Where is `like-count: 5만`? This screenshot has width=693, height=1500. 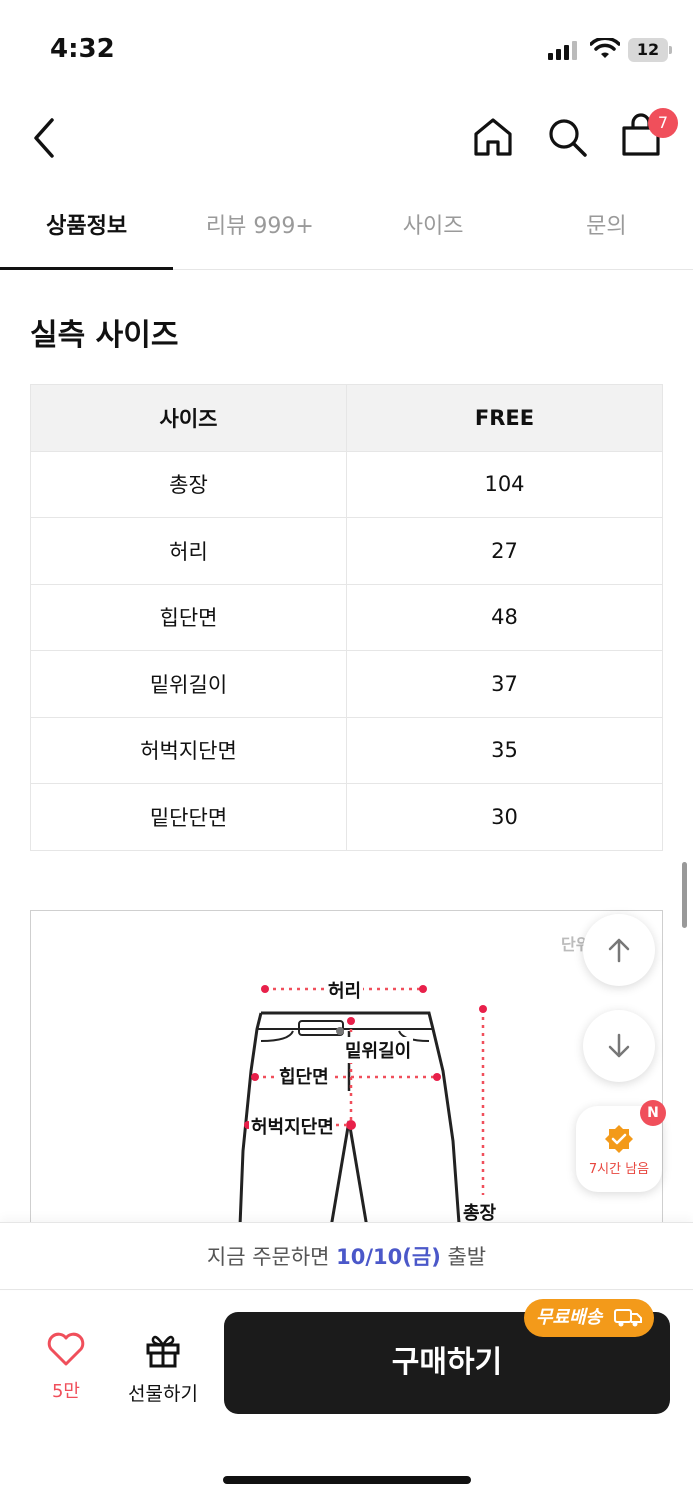
like-count: 5만 is located at coordinates (65, 1391).